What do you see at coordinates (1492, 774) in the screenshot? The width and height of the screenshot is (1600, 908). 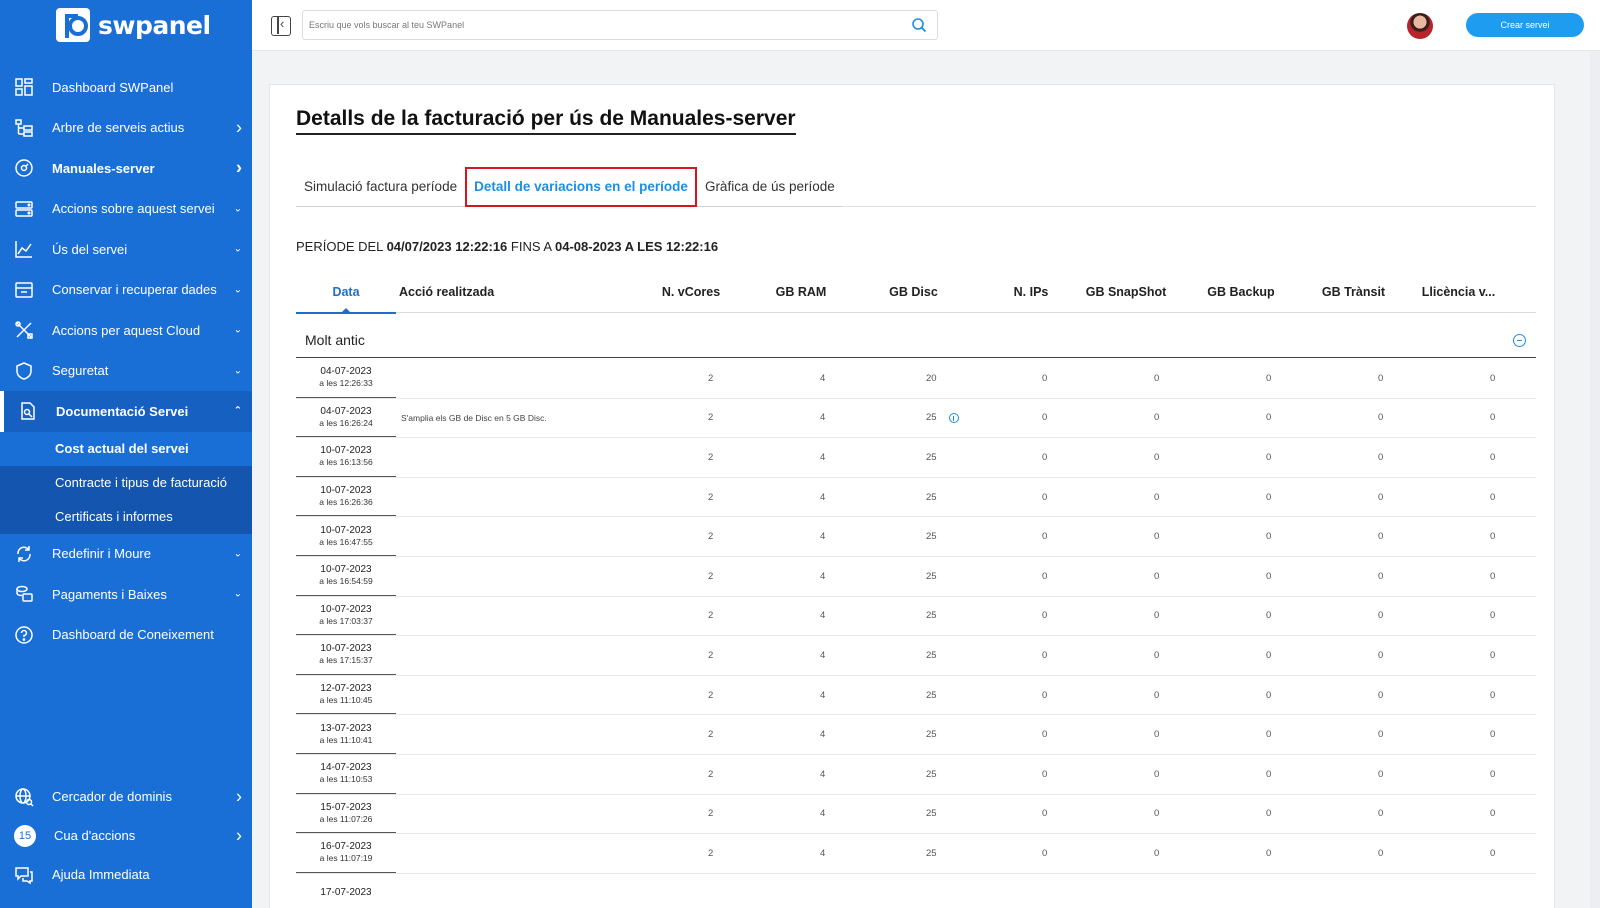 I see `row-licence: 0` at bounding box center [1492, 774].